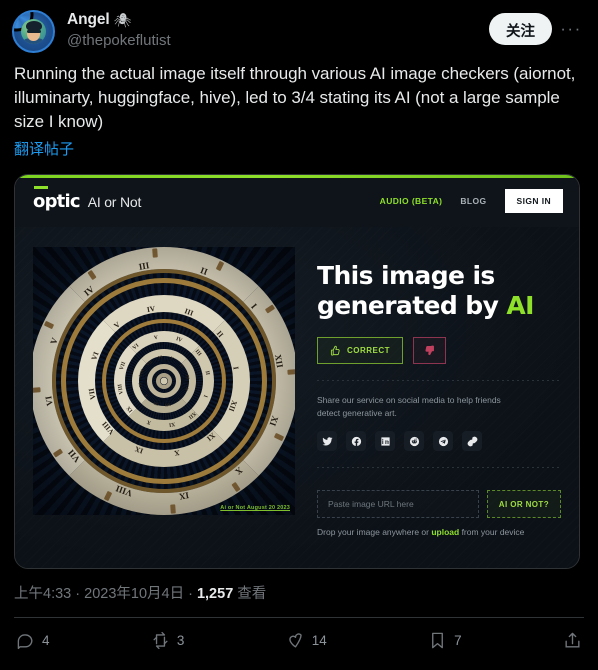 The height and width of the screenshot is (670, 598). What do you see at coordinates (335, 350) in the screenshot?
I see `thumbs-up-icon` at bounding box center [335, 350].